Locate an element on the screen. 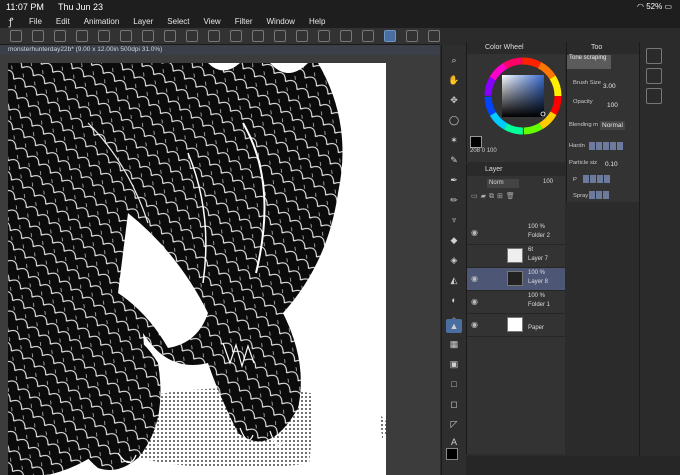 This screenshot has height=475, width=680. layer-opacity-label: 100 % is located at coordinates (537, 273).